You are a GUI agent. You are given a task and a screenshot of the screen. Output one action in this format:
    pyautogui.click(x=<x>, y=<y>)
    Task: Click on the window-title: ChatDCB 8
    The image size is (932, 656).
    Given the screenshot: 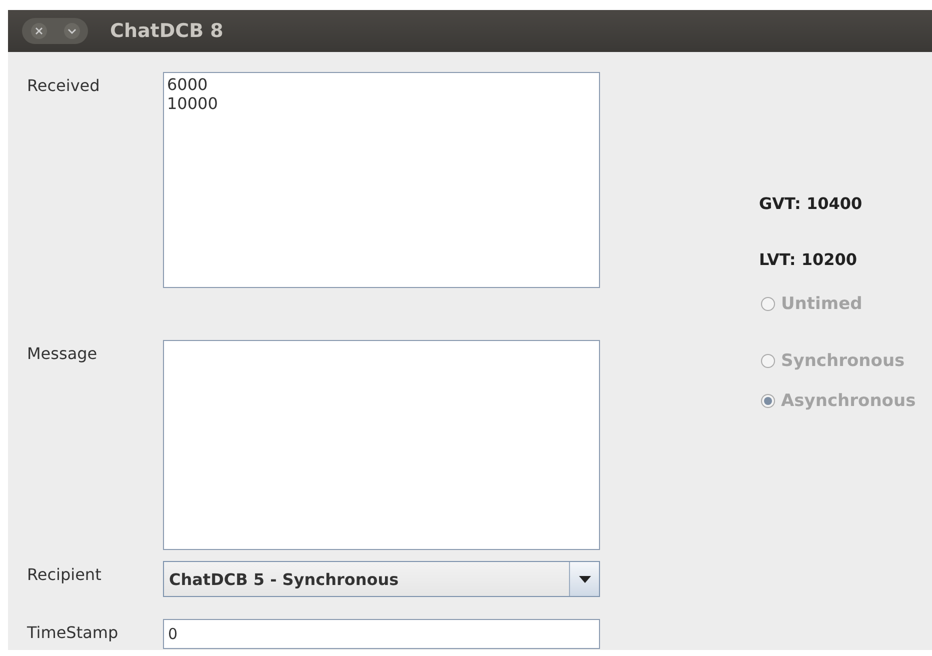 What is the action you would take?
    pyautogui.click(x=167, y=31)
    